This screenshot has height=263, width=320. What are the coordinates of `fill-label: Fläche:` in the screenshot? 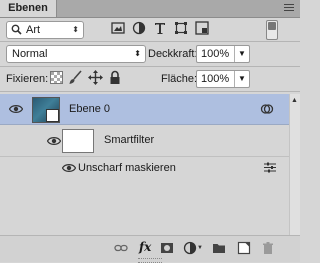 It's located at (179, 79).